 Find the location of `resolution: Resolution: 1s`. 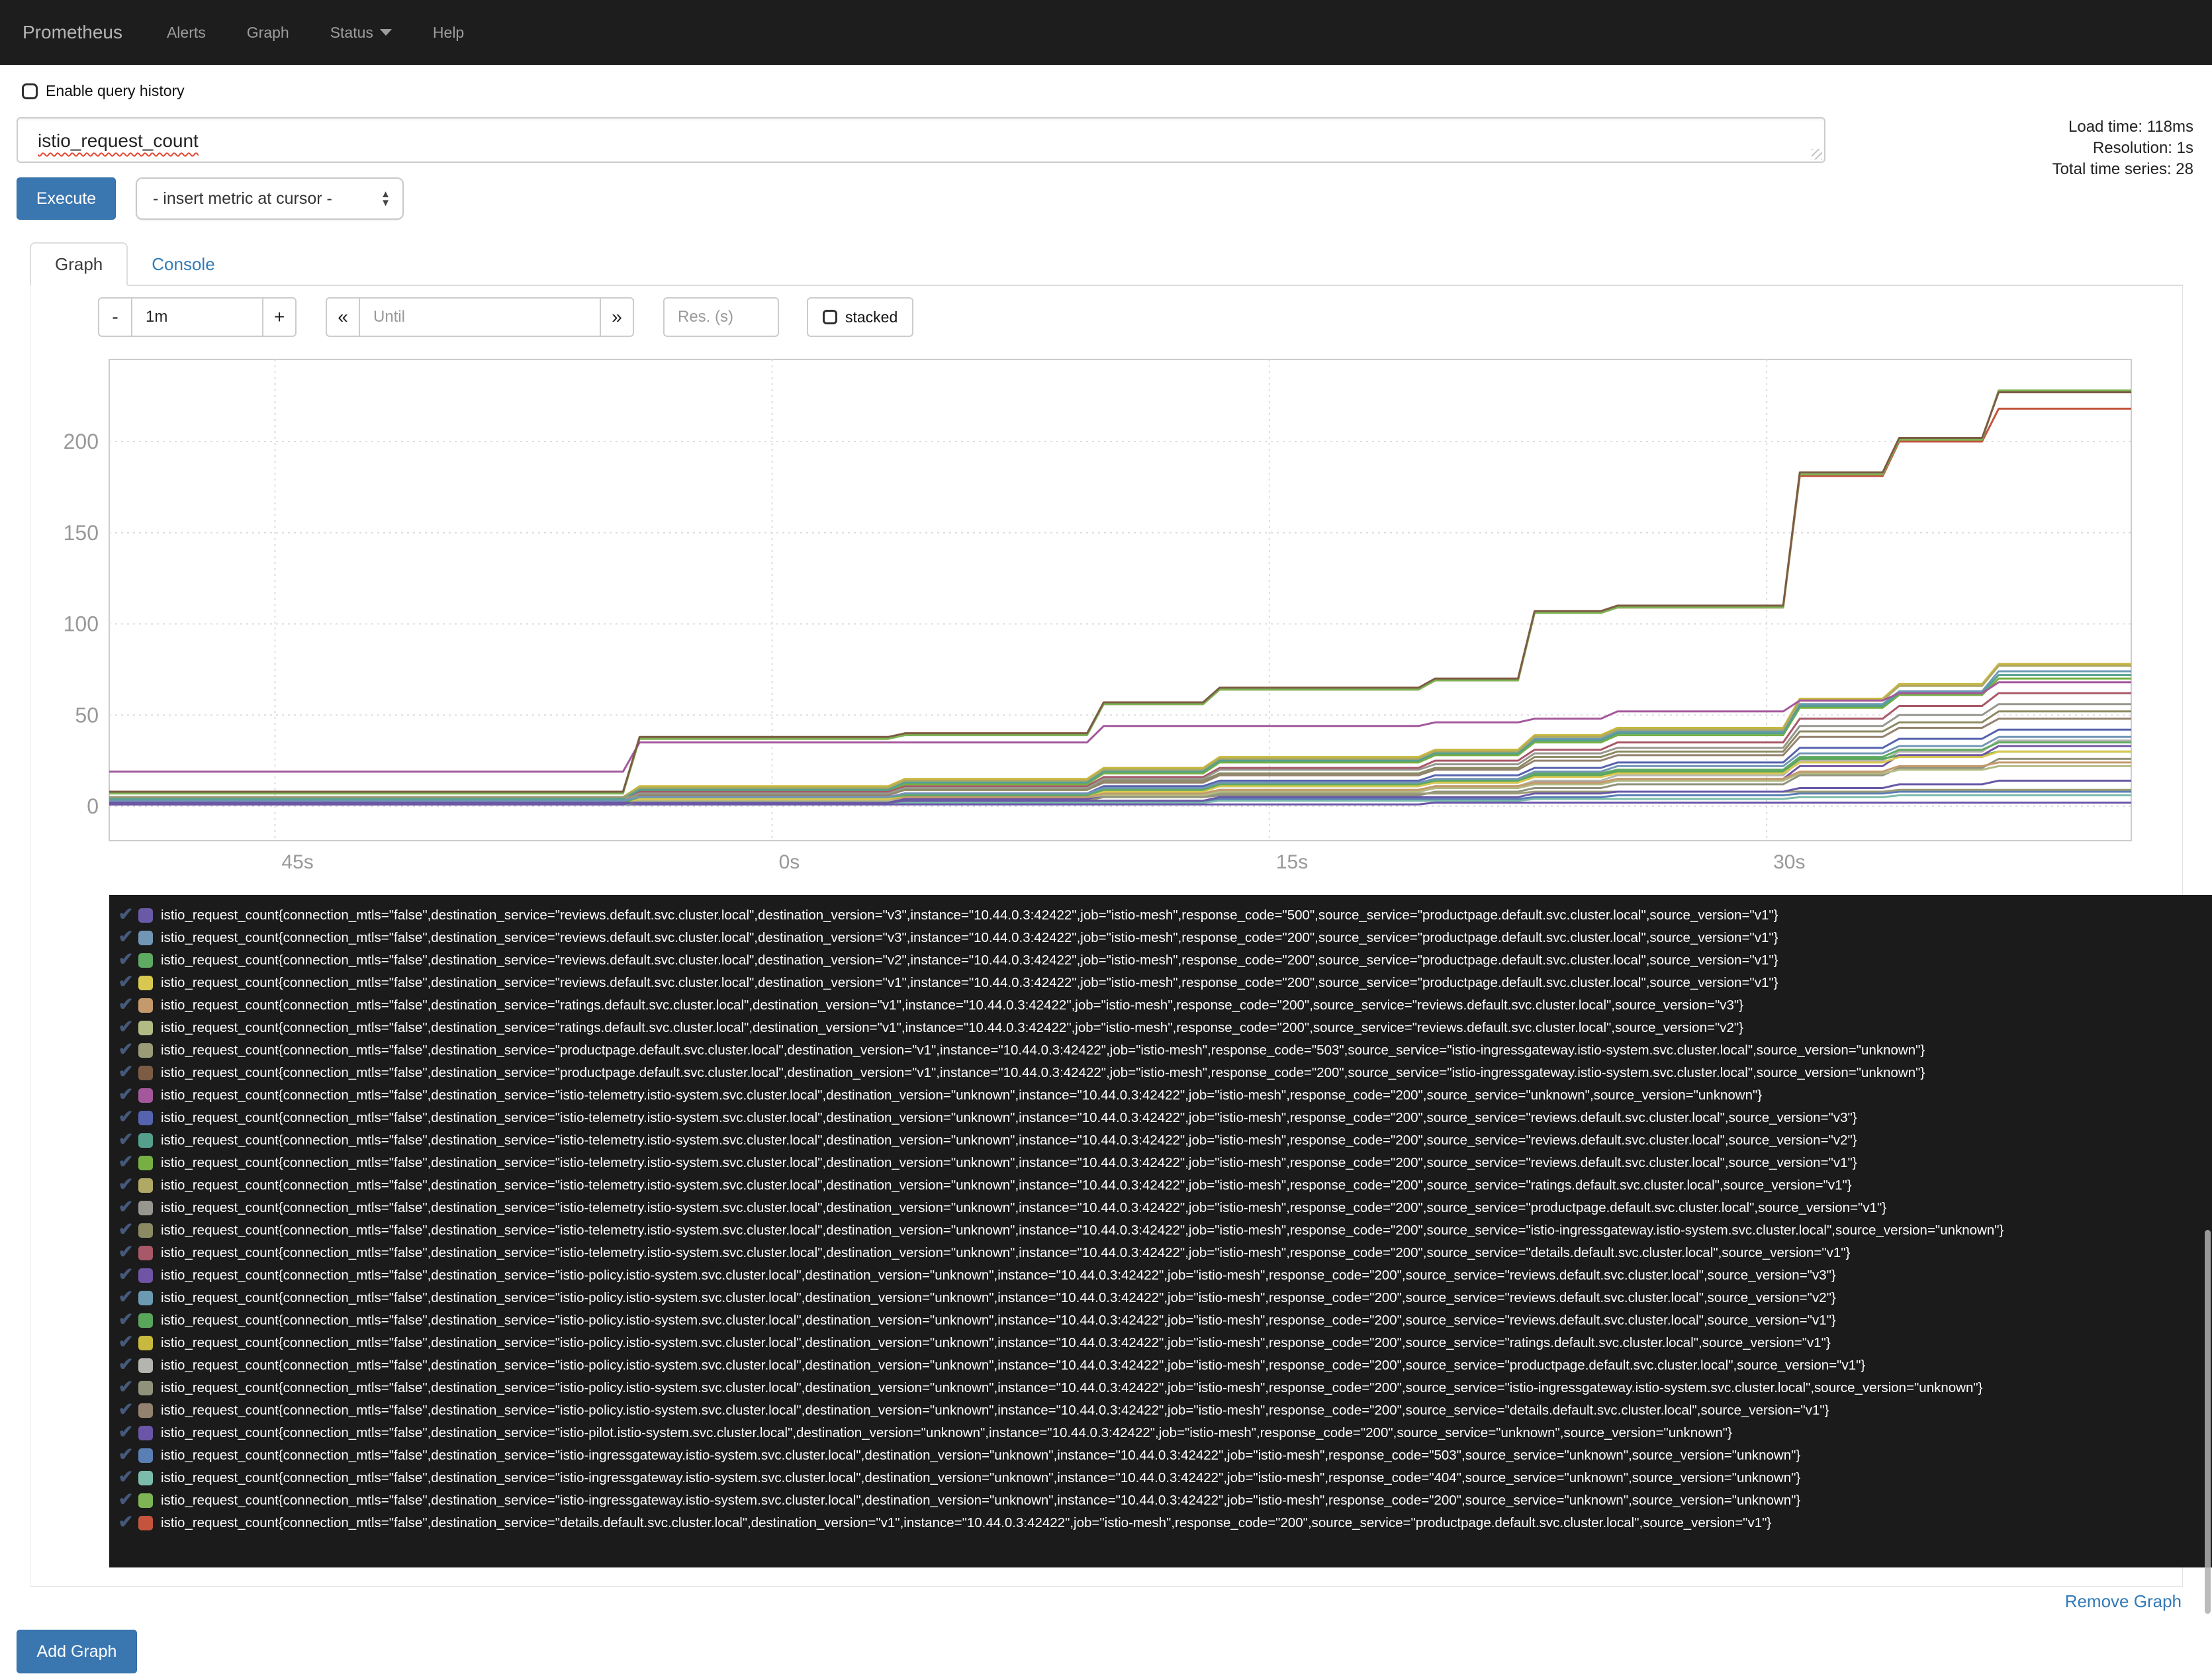

resolution: Resolution: 1s is located at coordinates (2142, 148).